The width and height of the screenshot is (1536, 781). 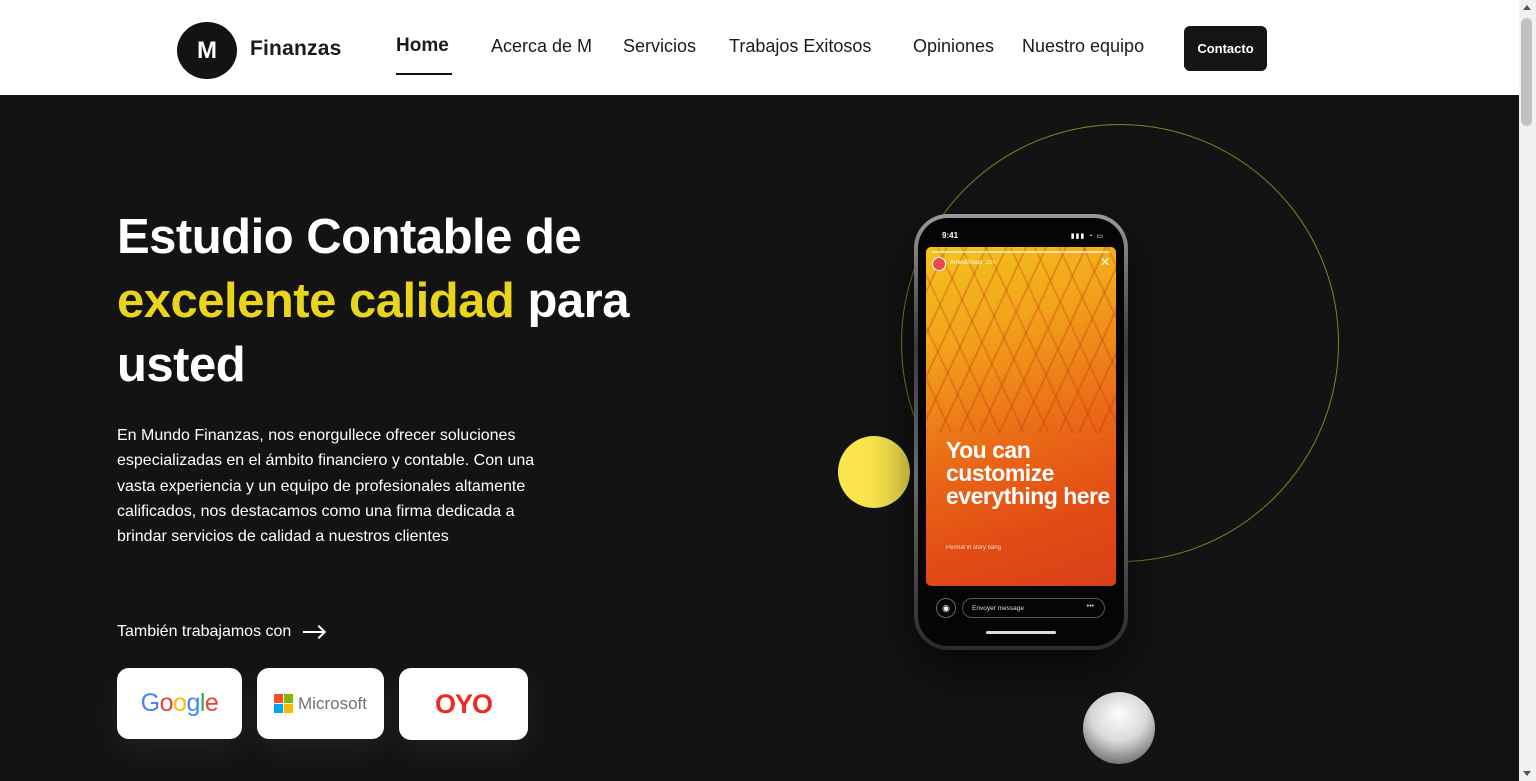 I want to click on home-indicator, so click(x=1021, y=632).